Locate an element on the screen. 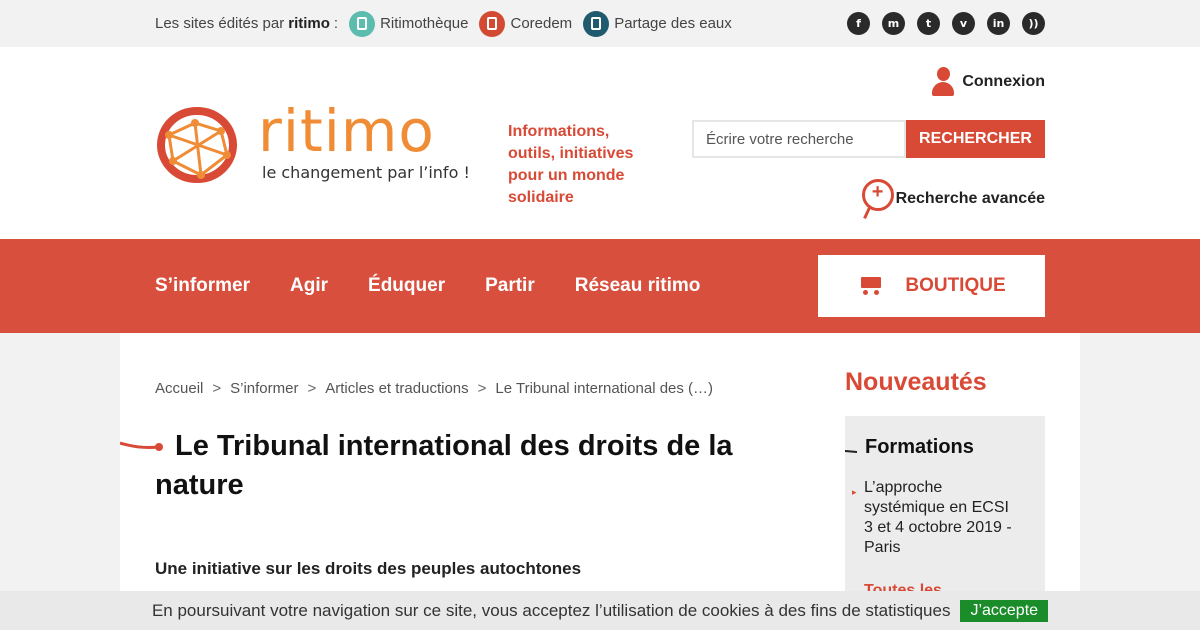 The height and width of the screenshot is (630, 1200). sites-intro-colon: : is located at coordinates (336, 23).